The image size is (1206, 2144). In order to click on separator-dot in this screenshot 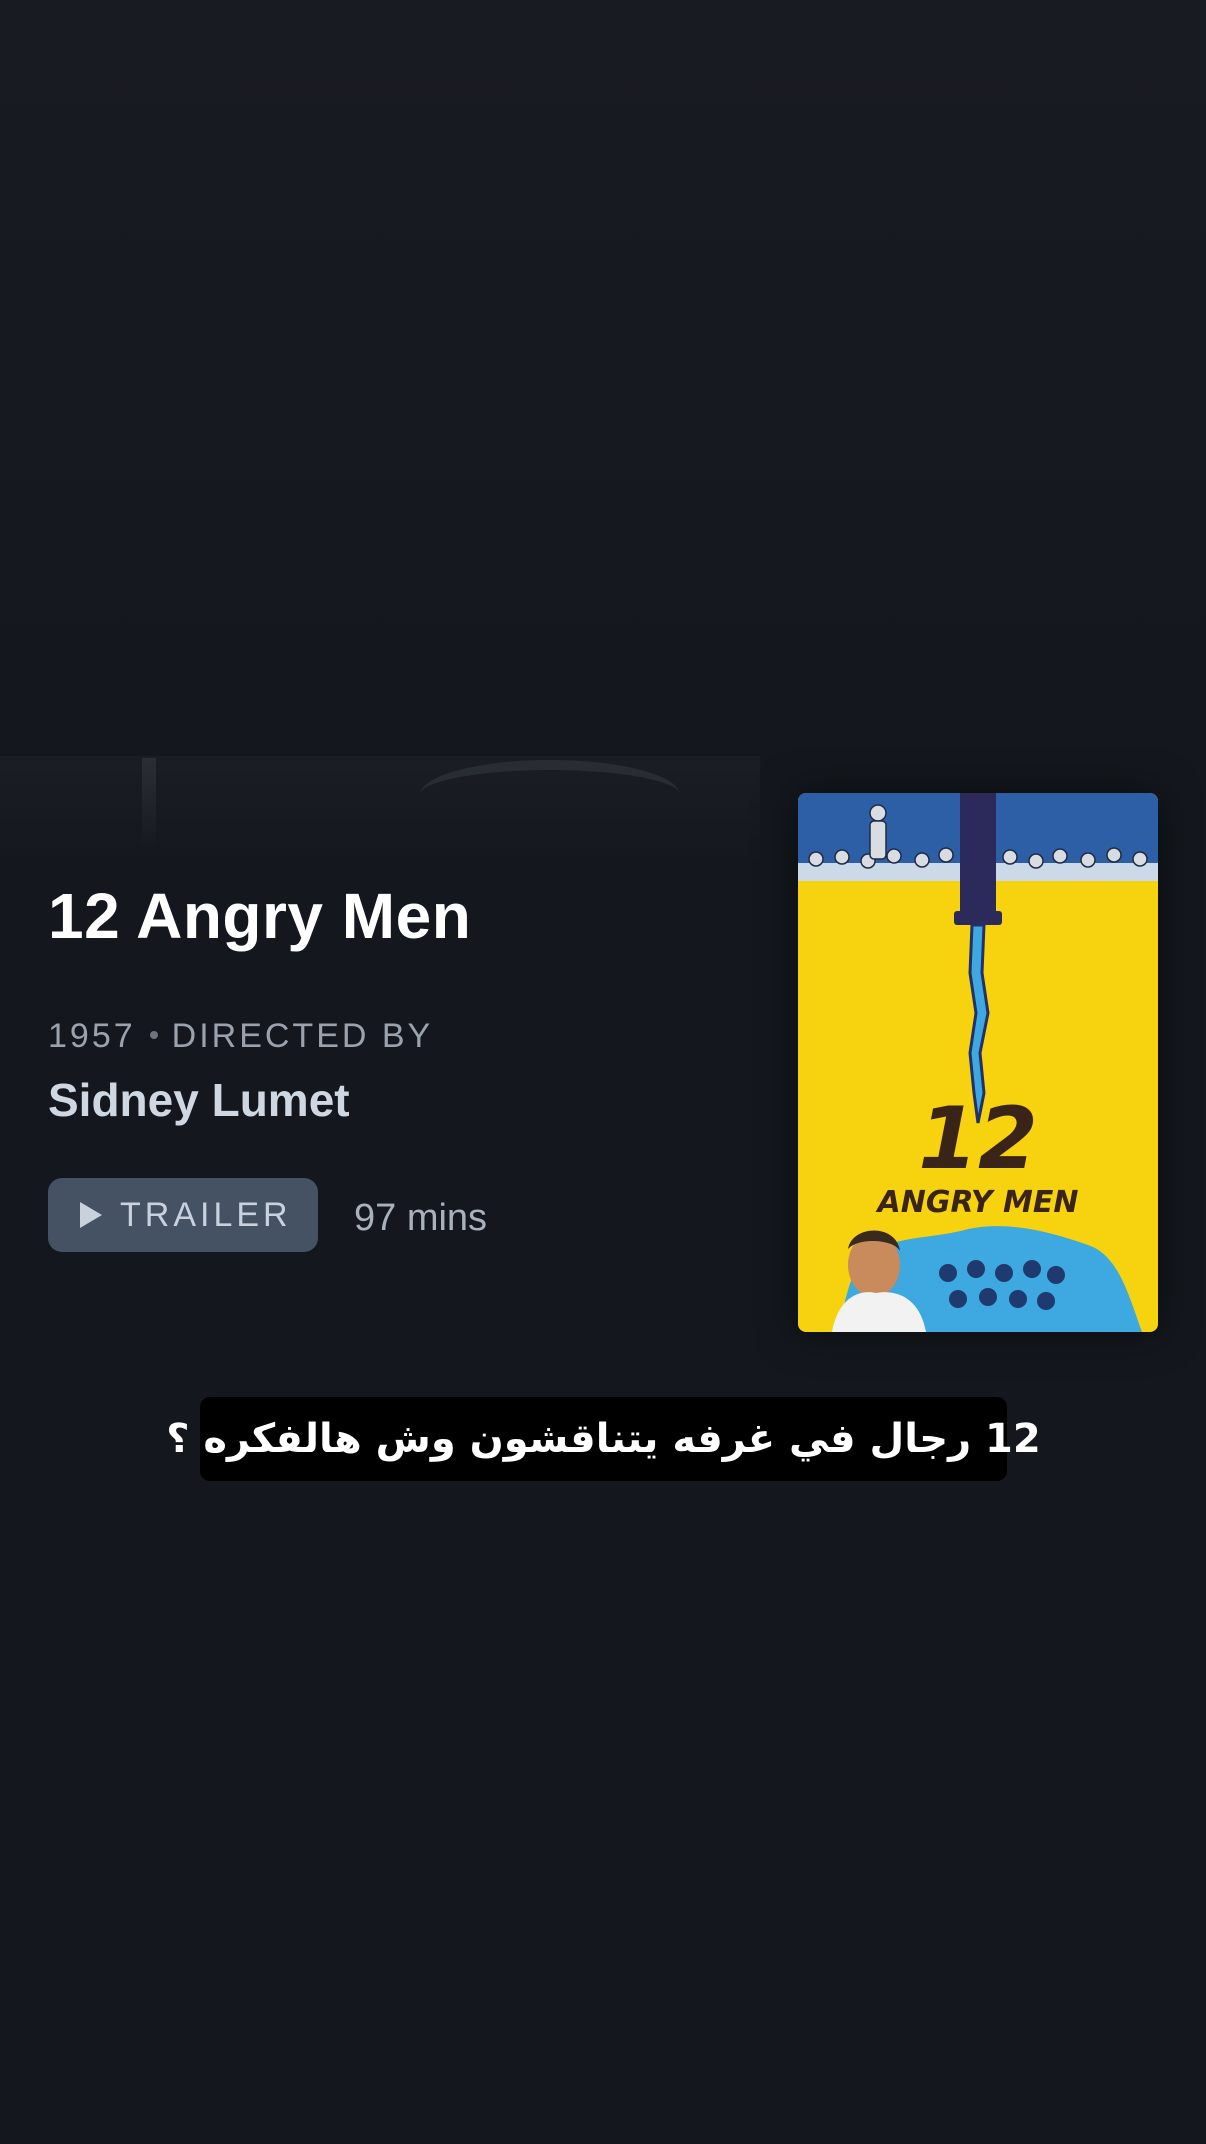, I will do `click(153, 1035)`.